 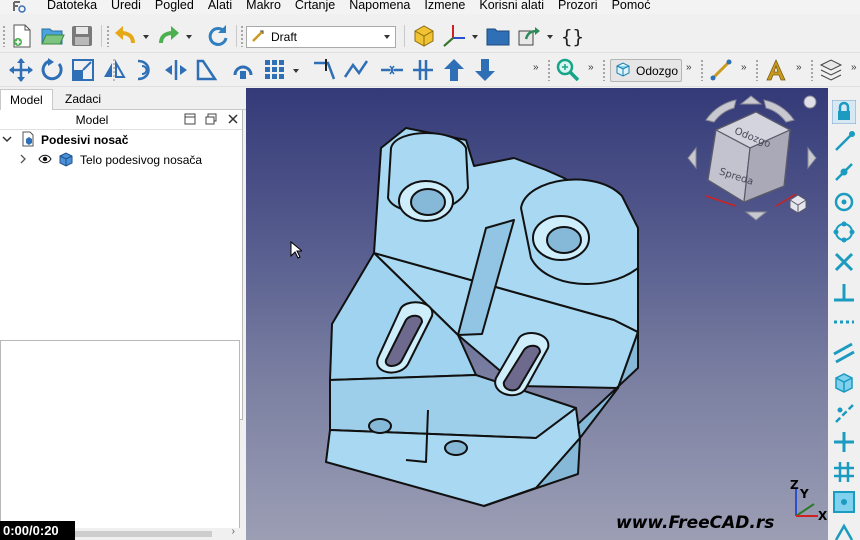 What do you see at coordinates (356, 70) in the screenshot?
I see `join-icon` at bounding box center [356, 70].